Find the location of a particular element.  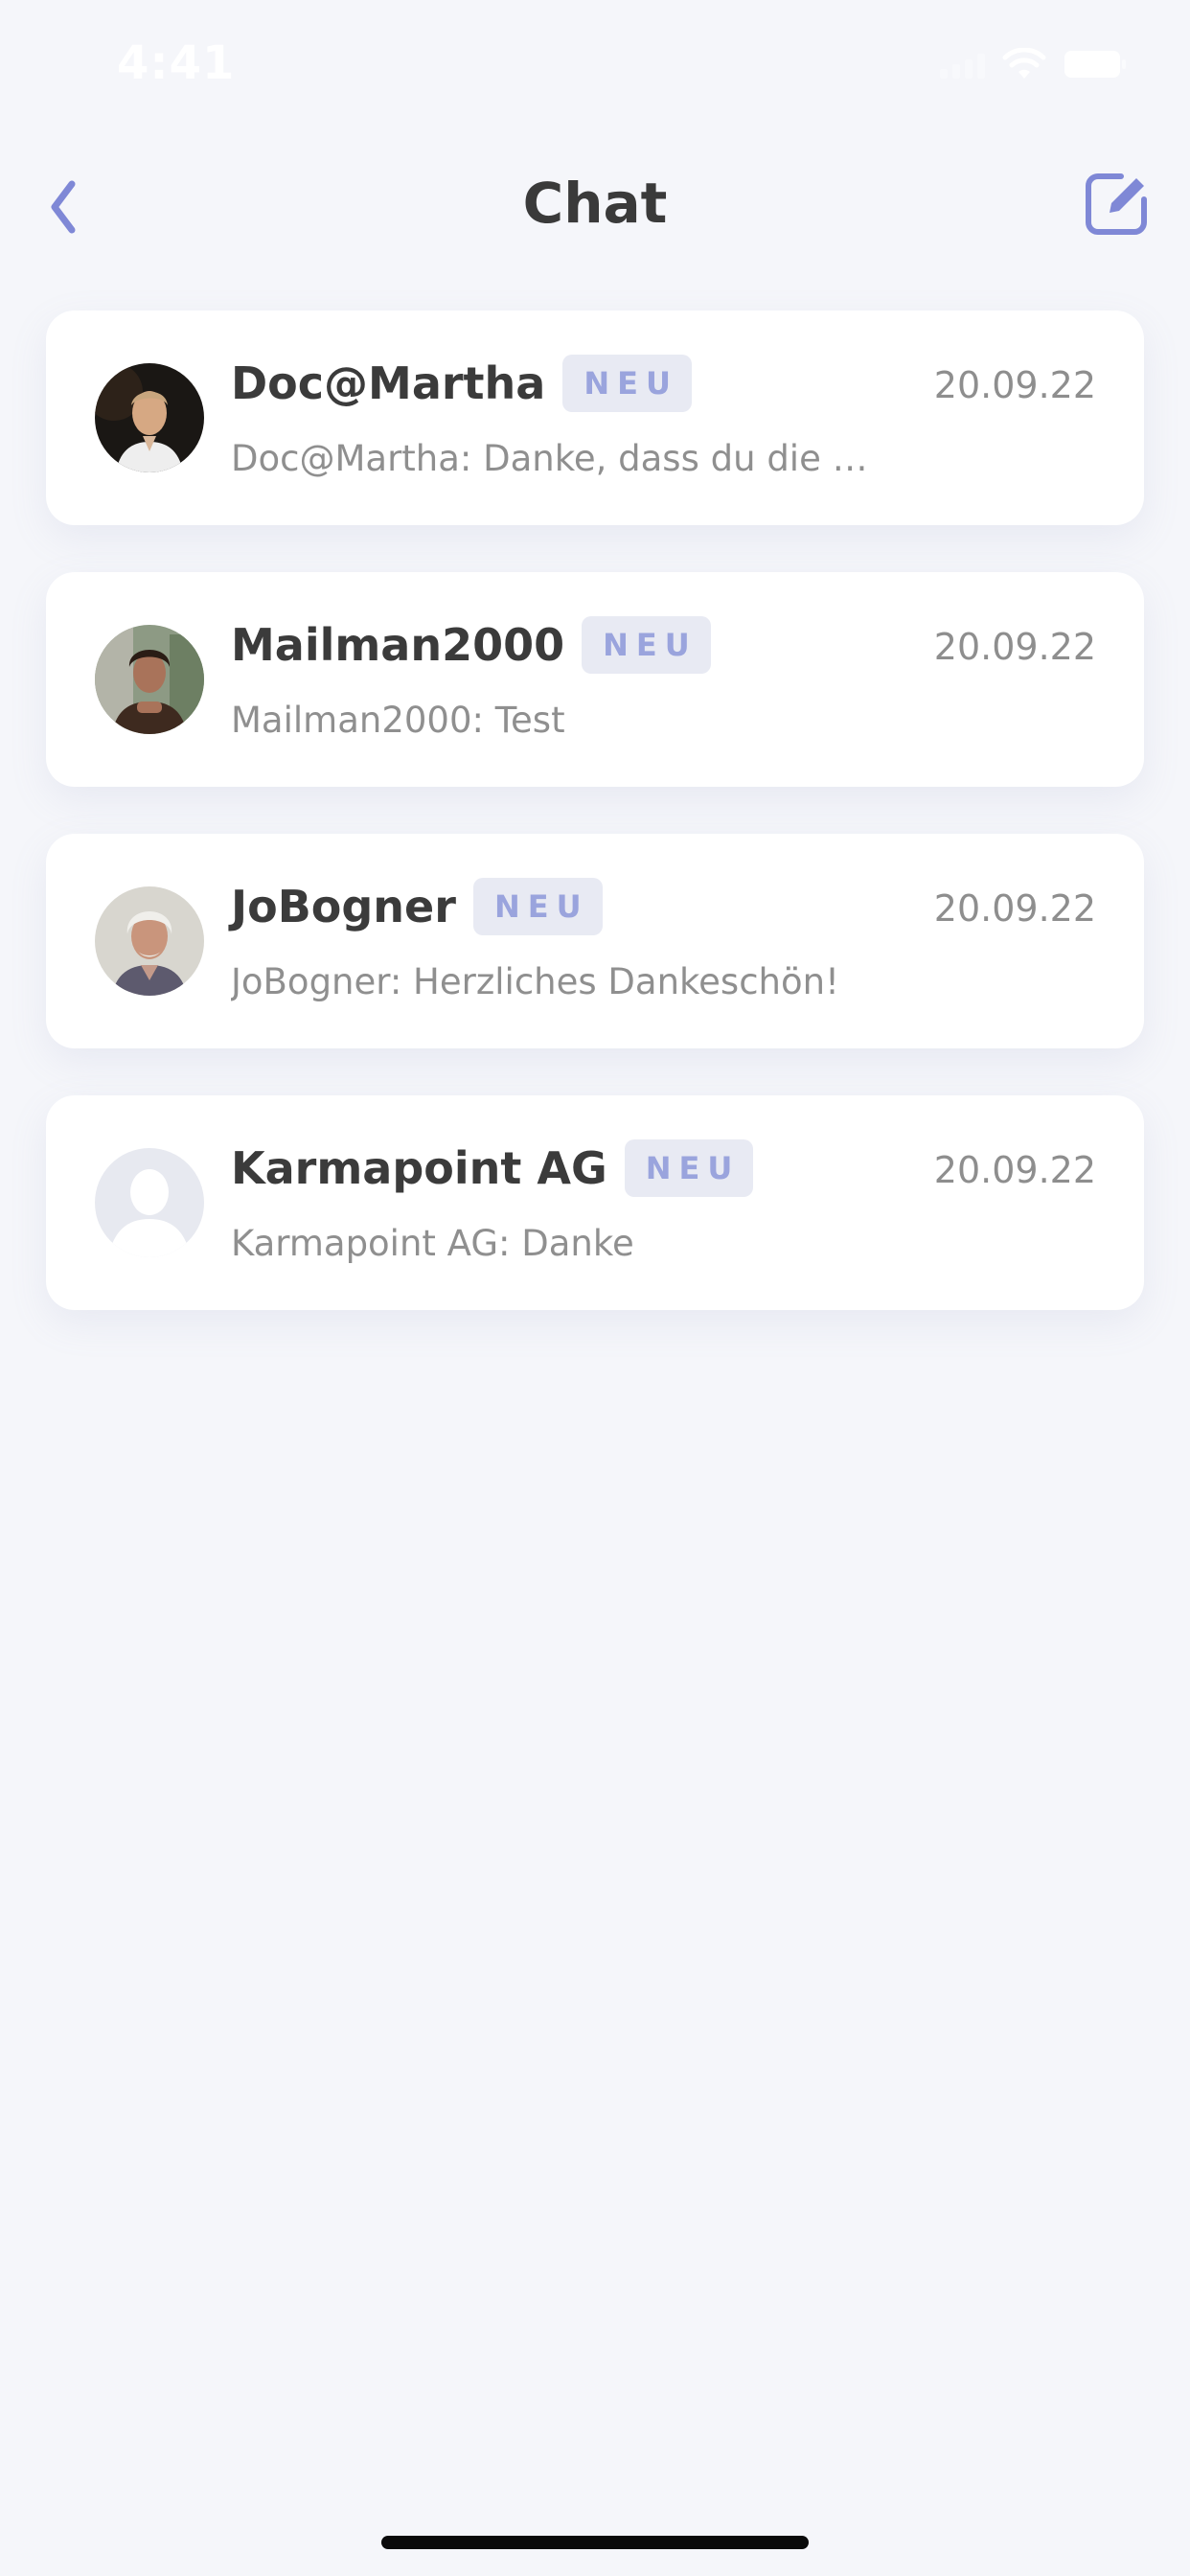

status-time: 4:41 is located at coordinates (177, 63).